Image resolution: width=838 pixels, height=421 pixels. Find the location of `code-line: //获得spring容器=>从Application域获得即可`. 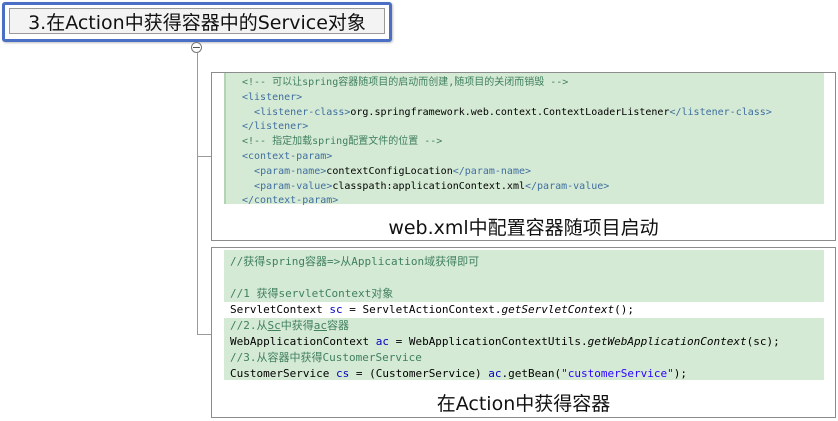

code-line: //获得spring容器=>从Application域获得即可 is located at coordinates (355, 261).